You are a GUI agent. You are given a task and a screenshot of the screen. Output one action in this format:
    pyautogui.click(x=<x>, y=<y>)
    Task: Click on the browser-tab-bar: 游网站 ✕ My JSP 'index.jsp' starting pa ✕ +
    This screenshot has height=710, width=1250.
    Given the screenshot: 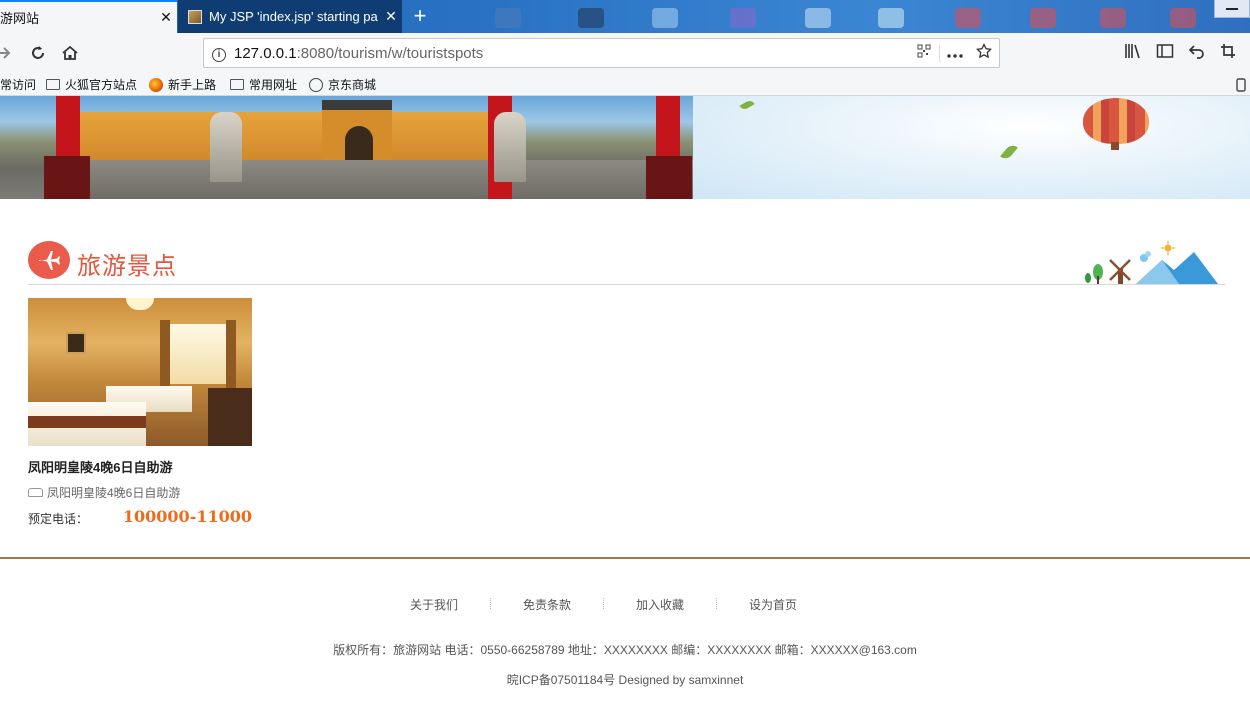 What is the action you would take?
    pyautogui.click(x=625, y=16)
    